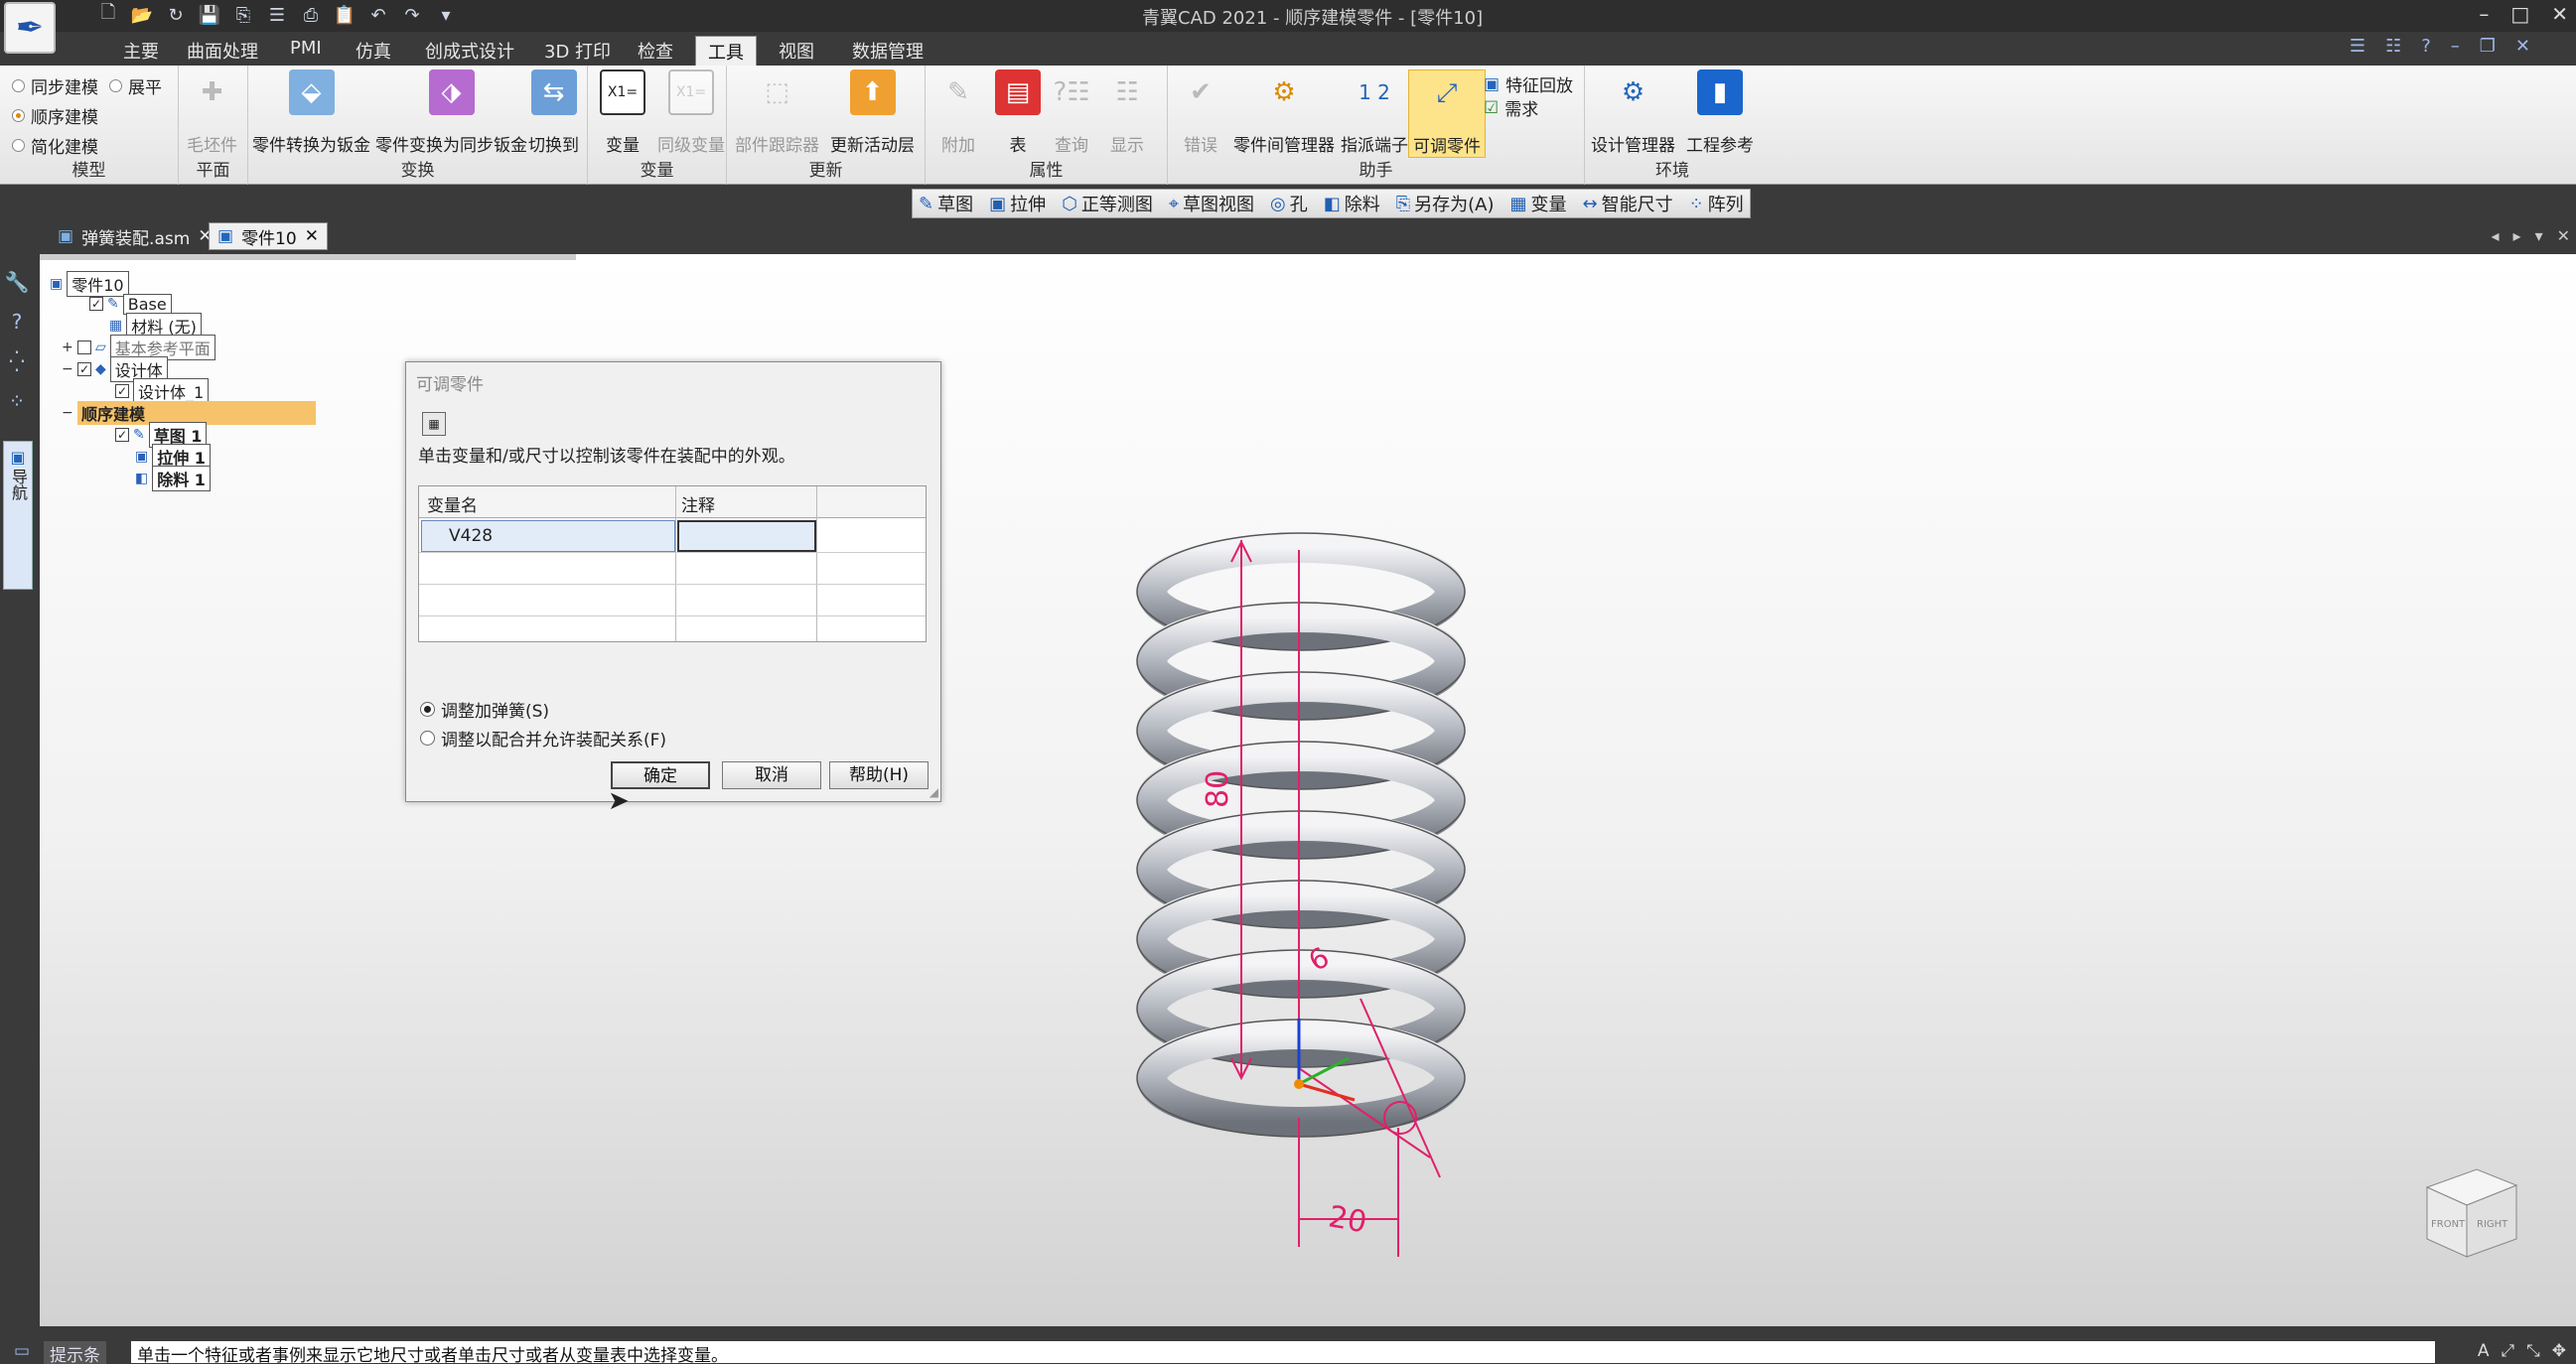 This screenshot has width=2576, height=1364. Describe the element at coordinates (2426, 46) in the screenshot. I see `help-icon: ?` at that location.